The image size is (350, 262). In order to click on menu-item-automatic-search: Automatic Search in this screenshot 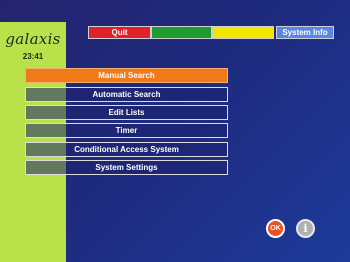, I will do `click(126, 94)`.